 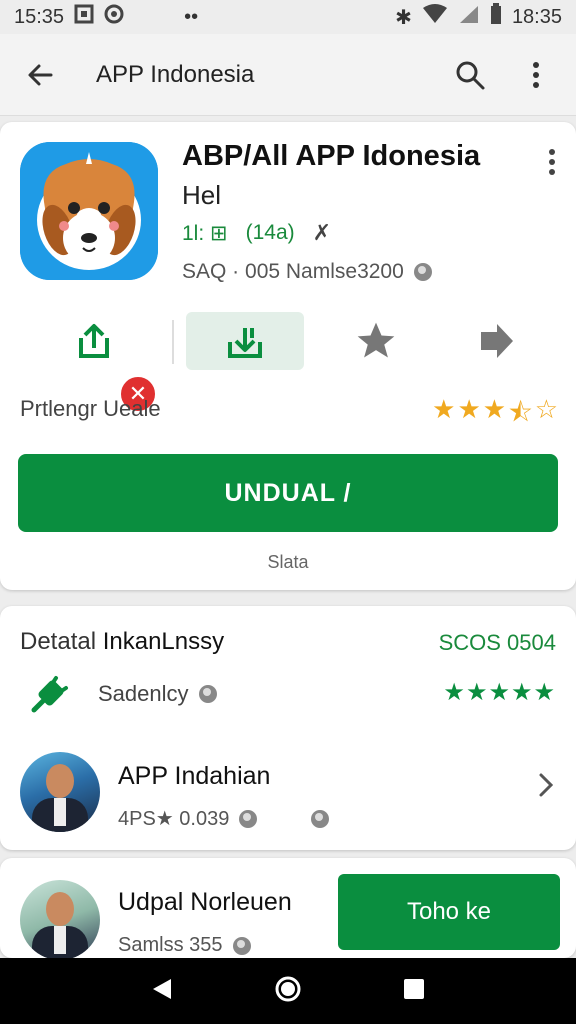 I want to click on home-circle-icon, so click(x=288, y=988).